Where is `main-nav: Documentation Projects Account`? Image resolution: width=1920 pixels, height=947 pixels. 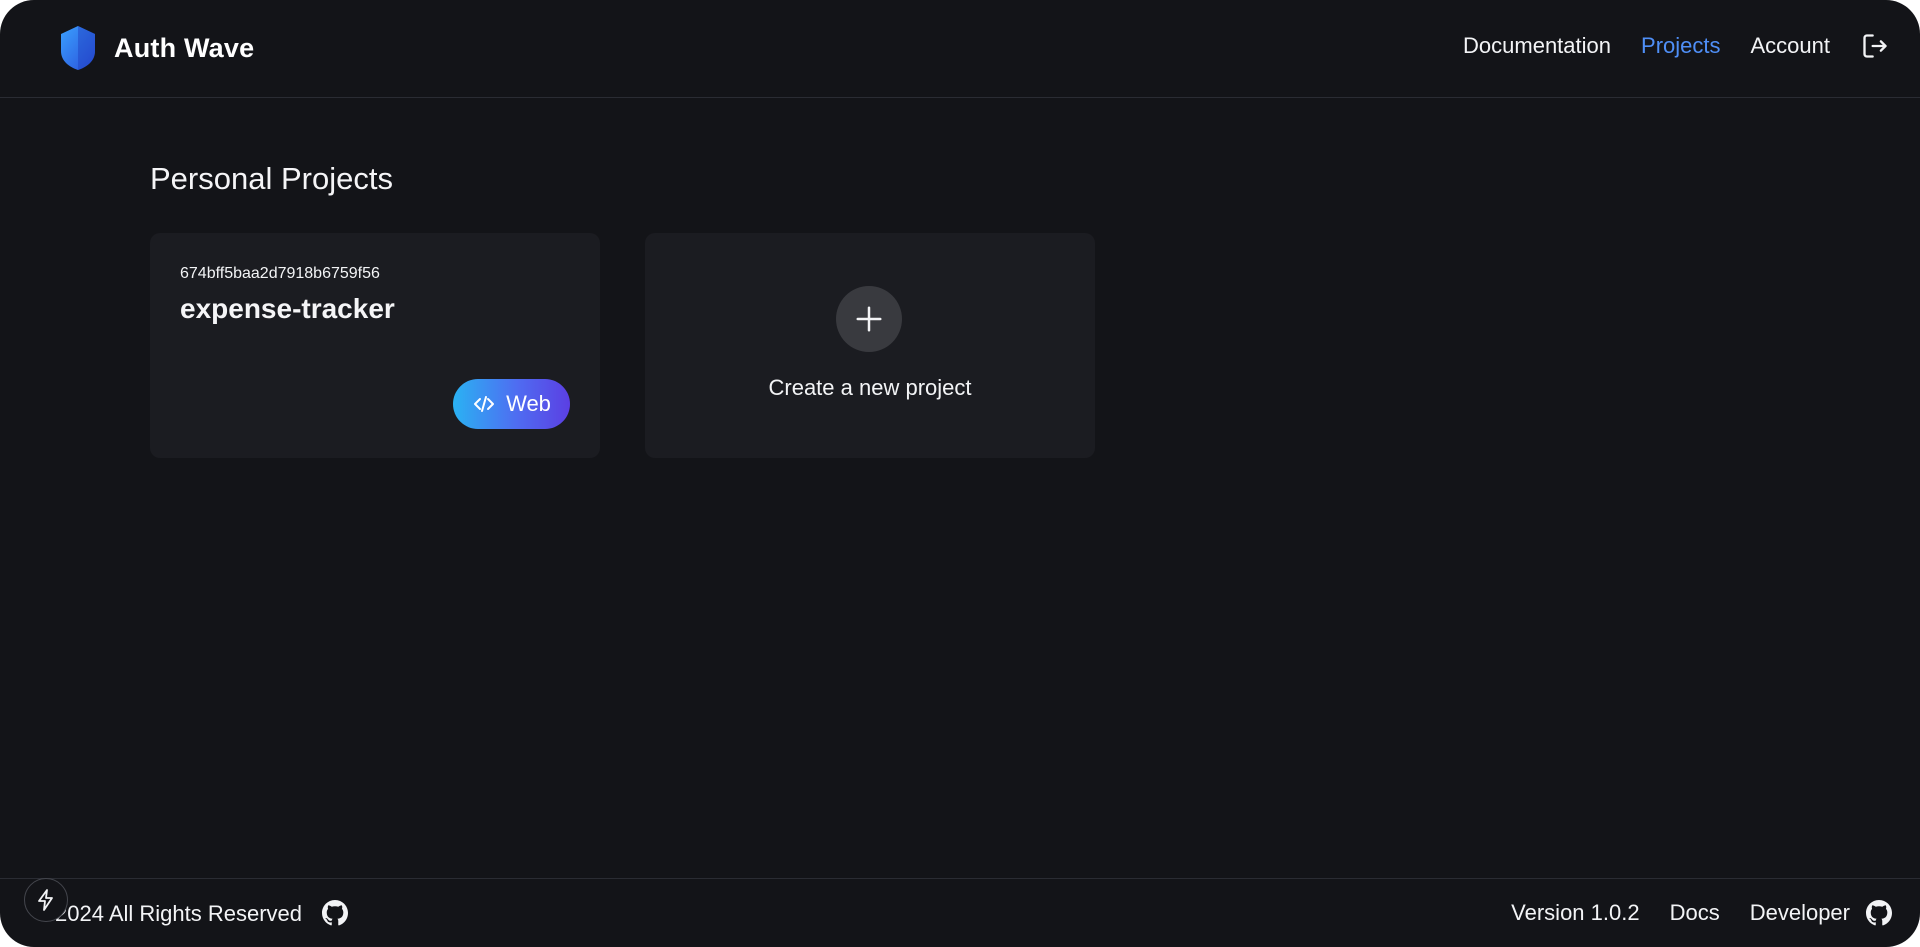 main-nav: Documentation Projects Account is located at coordinates (1661, 46).